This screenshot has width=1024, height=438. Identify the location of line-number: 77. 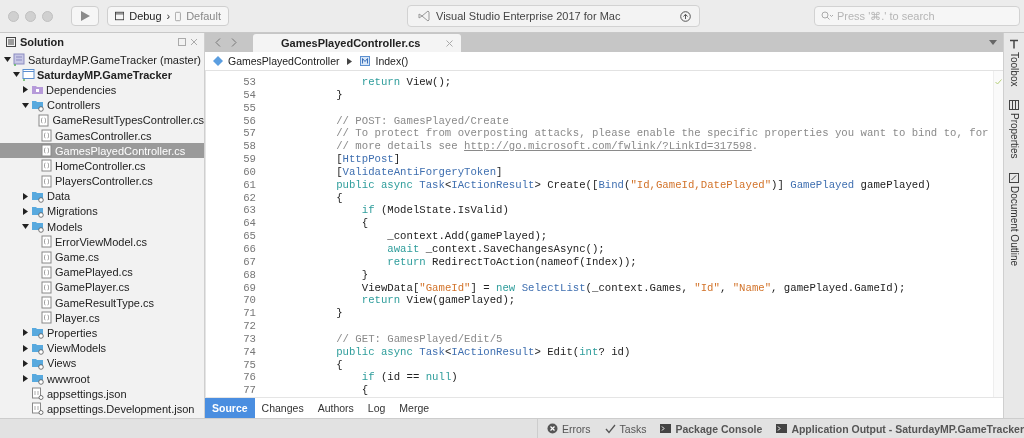
(249, 390).